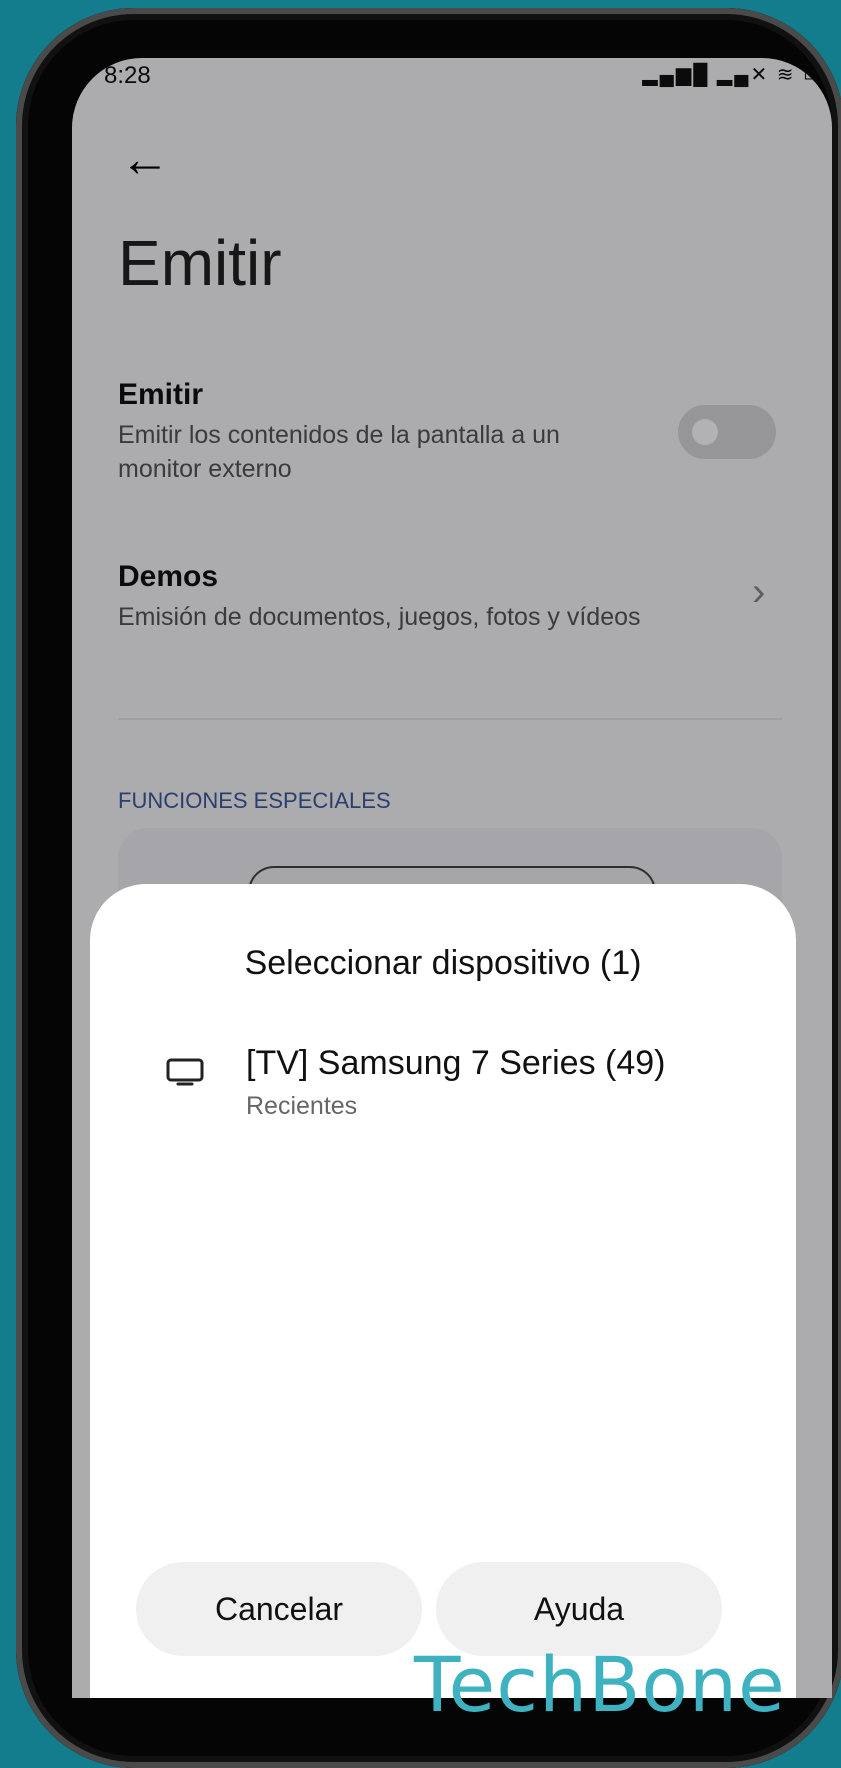  I want to click on dialog-title: Seleccionar dispositivo (1), so click(443, 963).